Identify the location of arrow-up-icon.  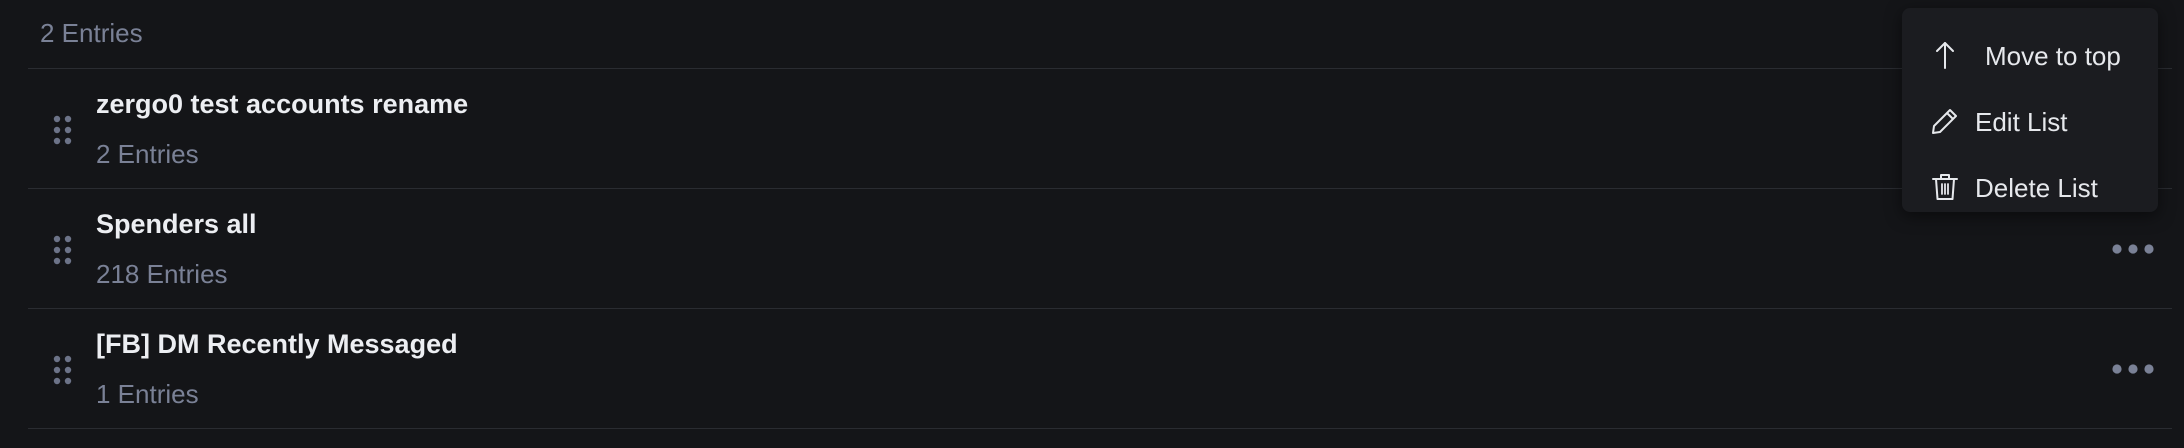
(1945, 55).